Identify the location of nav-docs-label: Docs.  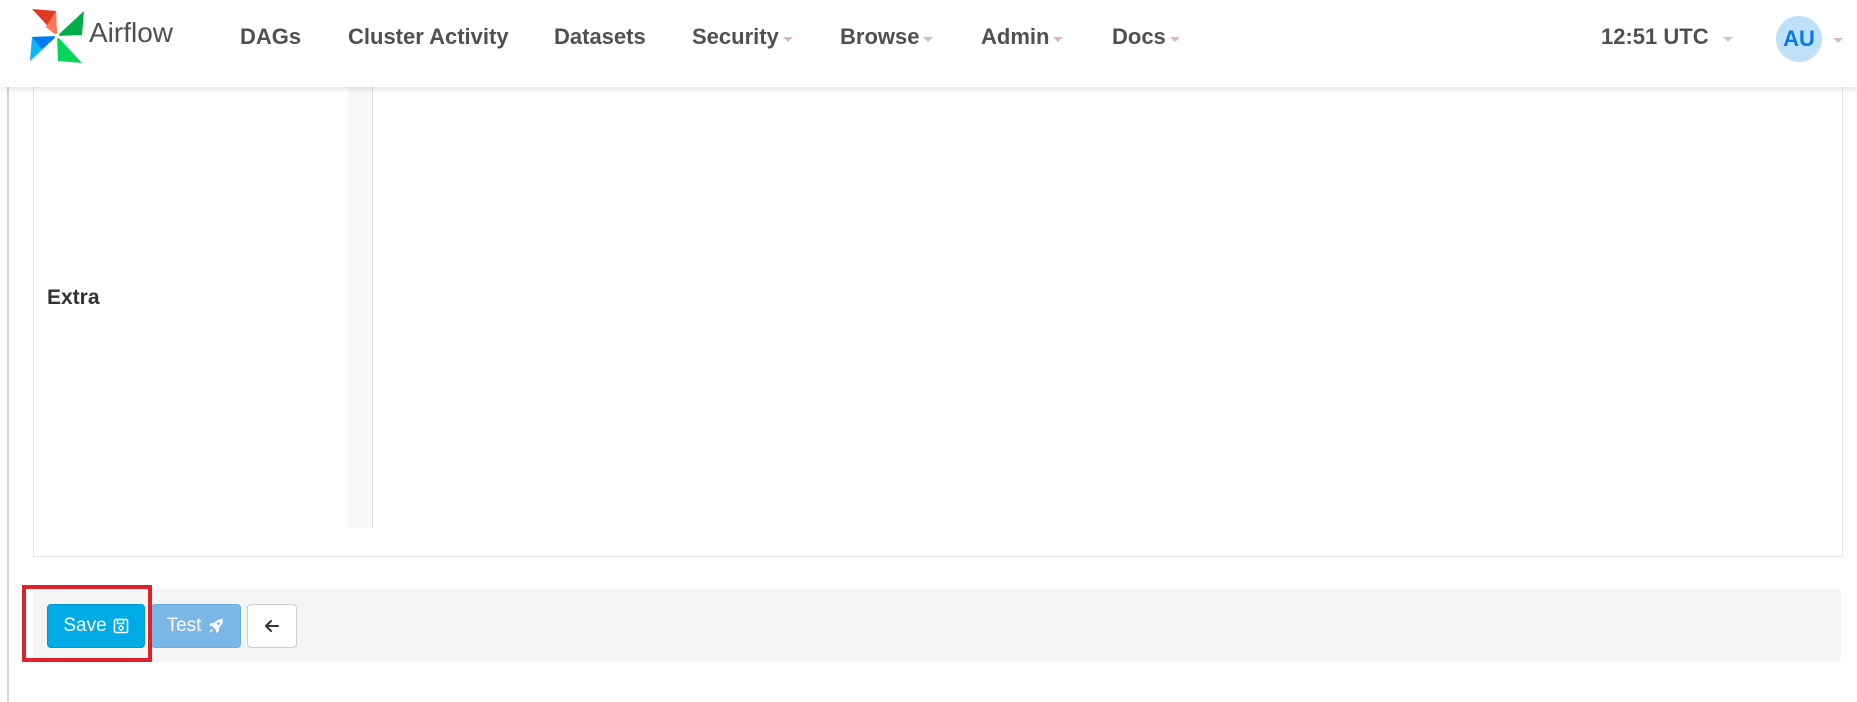
(1139, 36).